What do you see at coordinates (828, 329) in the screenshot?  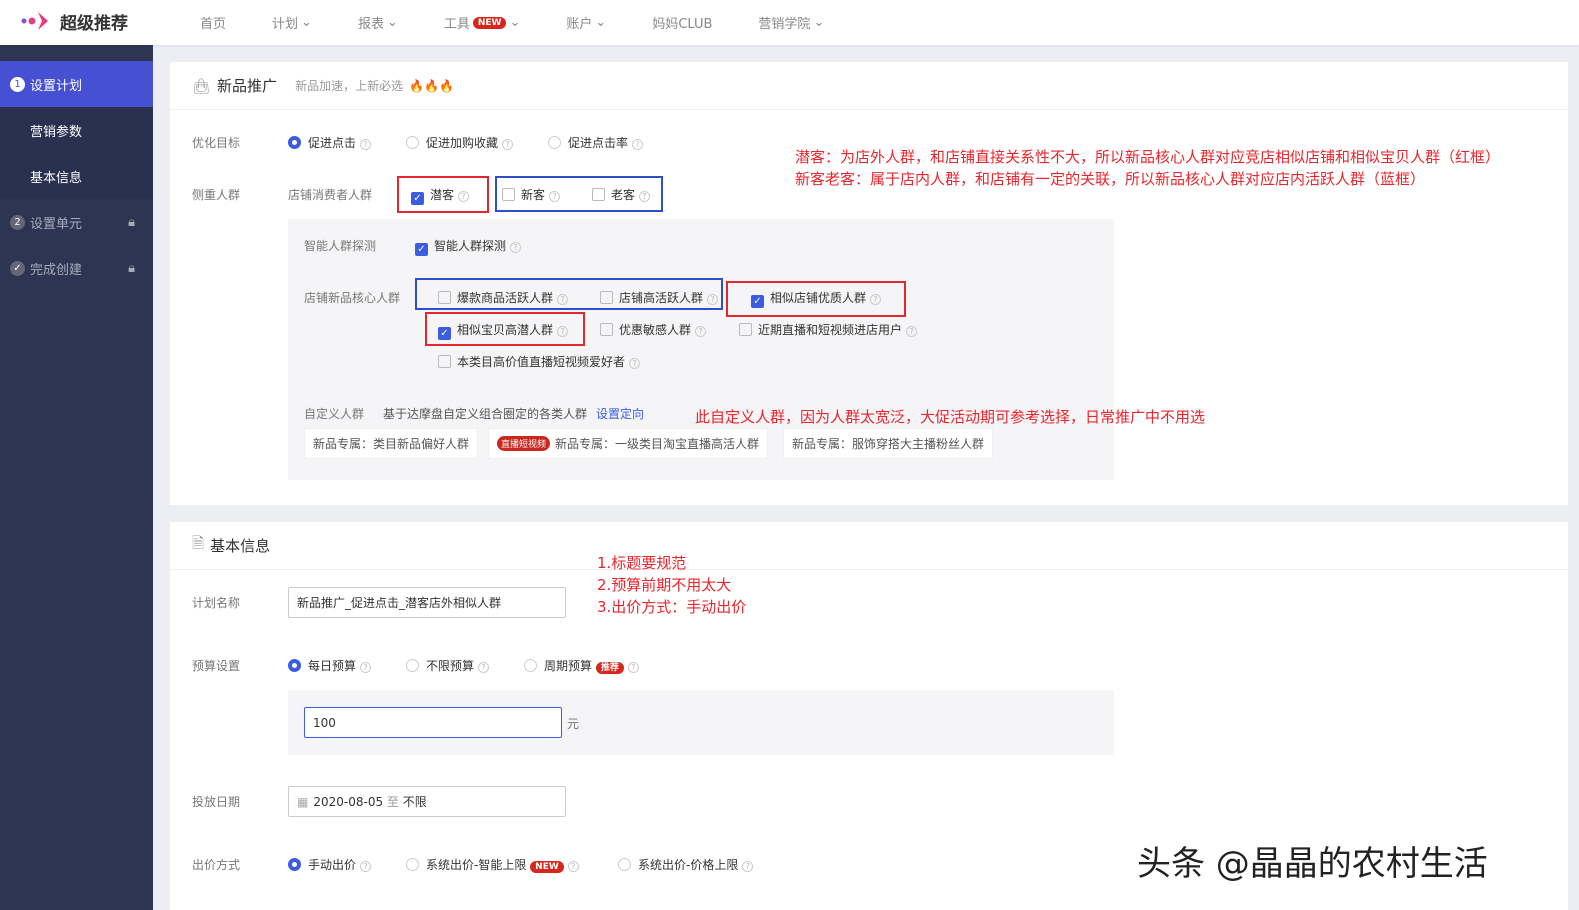 I see `core-option-live: 近期直播和短视频进店用户?` at bounding box center [828, 329].